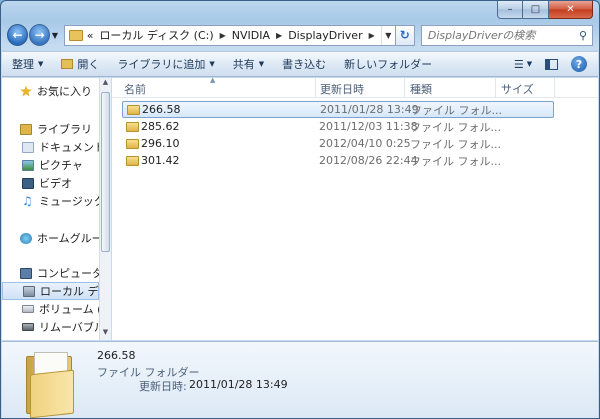  I want to click on file-name: 266.58, so click(161, 109).